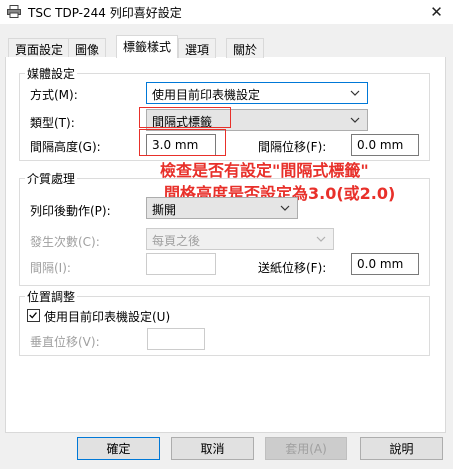 This screenshot has width=453, height=469. I want to click on window-title: TSC TDP-244 列印喜好設定, so click(105, 13).